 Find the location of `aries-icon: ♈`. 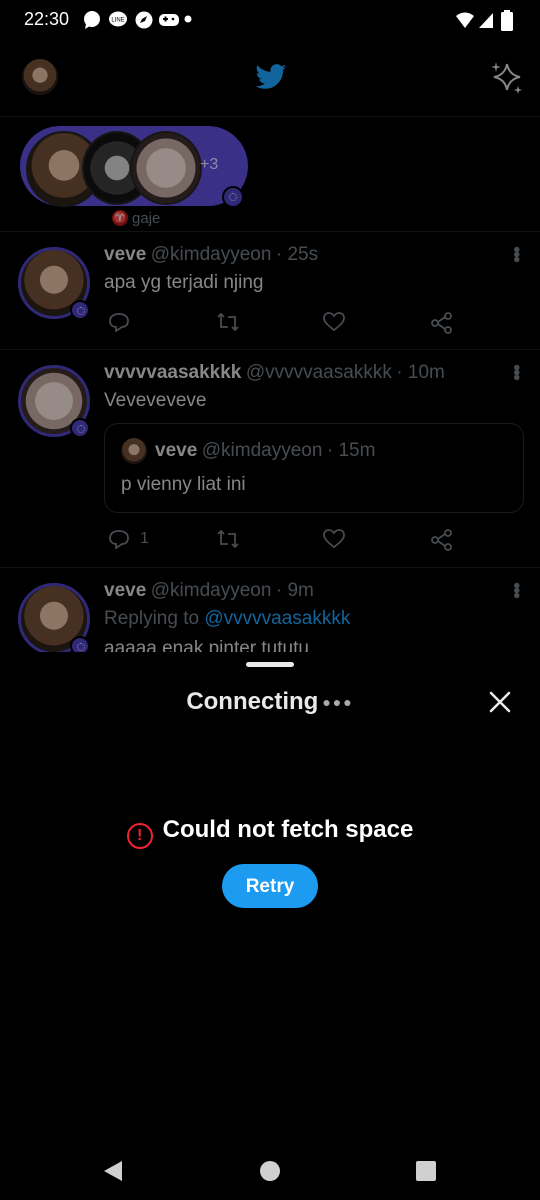

aries-icon: ♈ is located at coordinates (120, 218).